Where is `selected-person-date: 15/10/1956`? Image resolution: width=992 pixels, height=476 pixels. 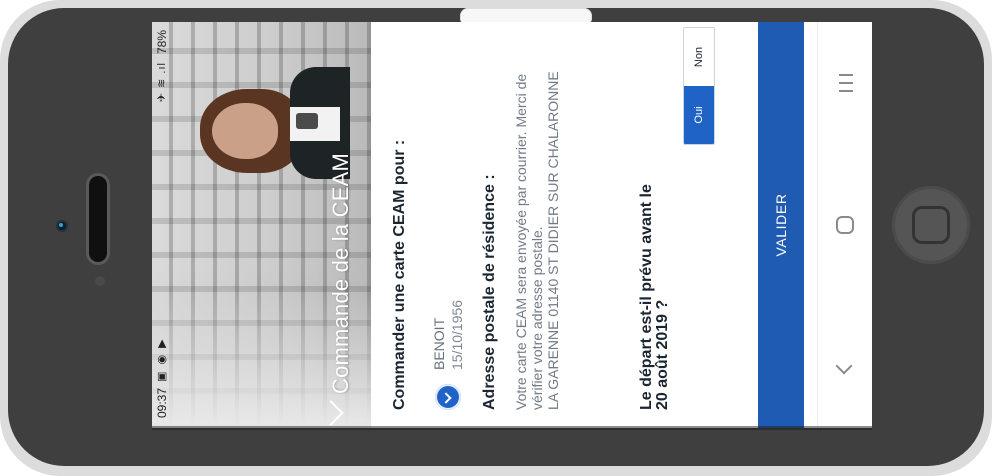 selected-person-date: 15/10/1956 is located at coordinates (457, 334).